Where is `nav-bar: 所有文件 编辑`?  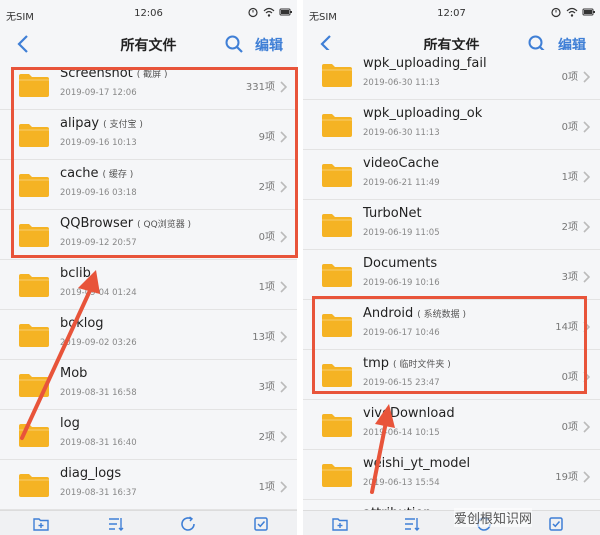
nav-bar: 所有文件 编辑 is located at coordinates (148, 44).